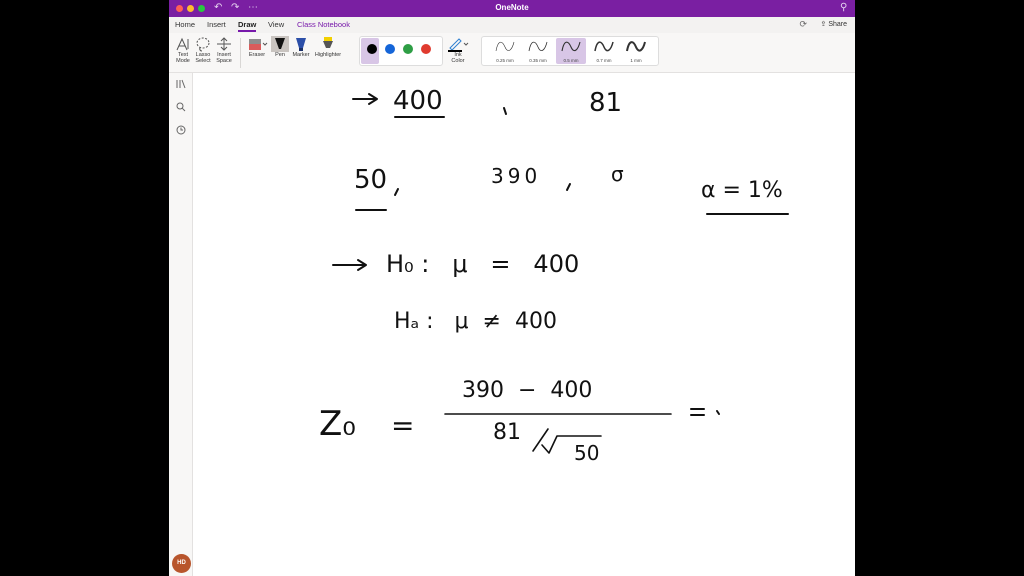  I want to click on handwritten-numerator: 390 − 400, so click(527, 390).